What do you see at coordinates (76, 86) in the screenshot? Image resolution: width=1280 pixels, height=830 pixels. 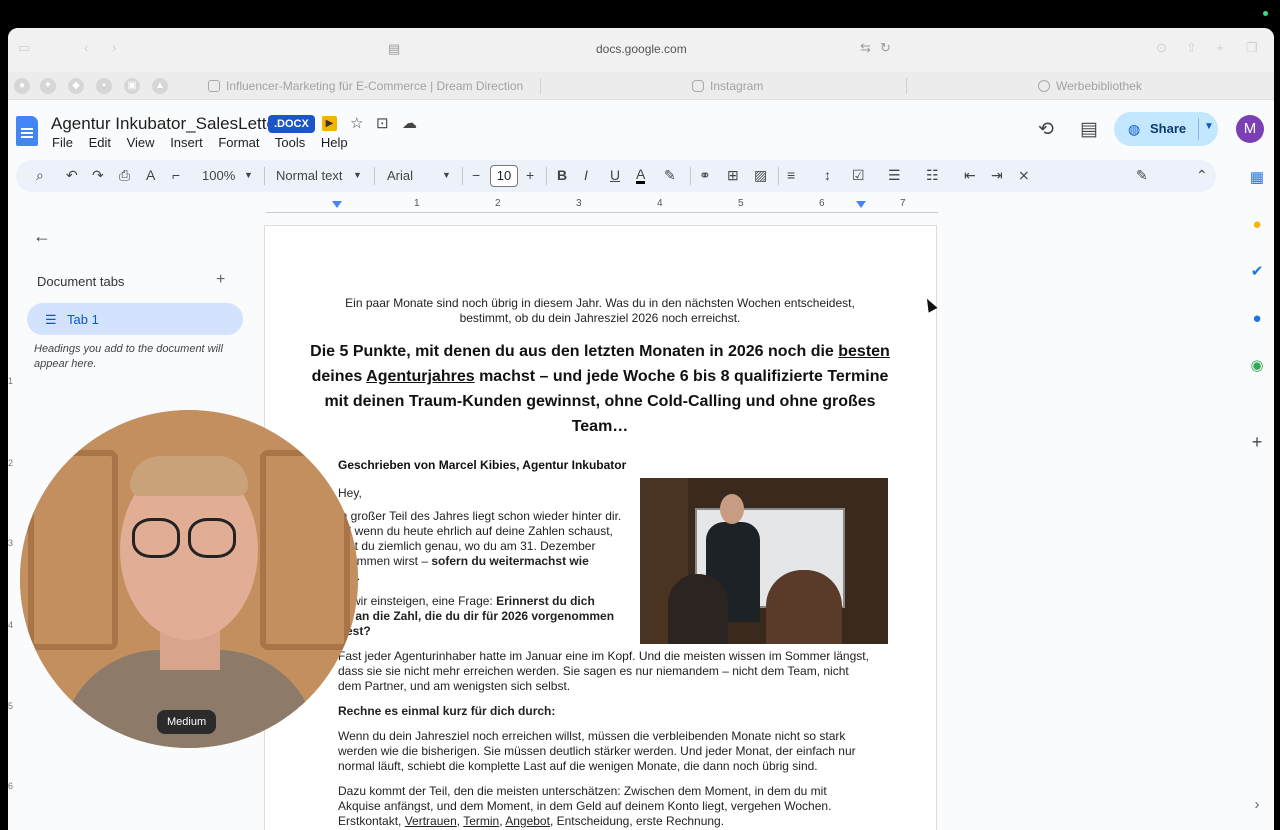 I see `pinned-tab-icon: ◆` at bounding box center [76, 86].